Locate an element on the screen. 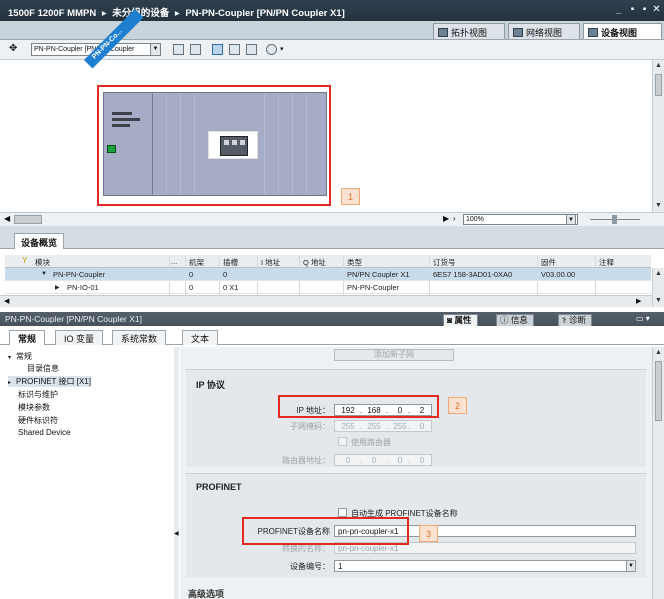 Image resolution: width=664 pixels, height=599 pixels. tab-properties: ◙ 属性 is located at coordinates (460, 320).